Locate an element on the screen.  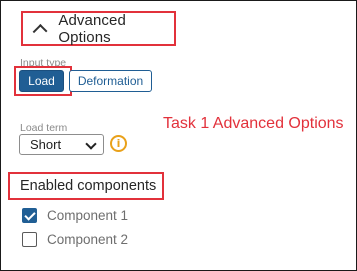
component-2-checkbox is located at coordinates (29, 239).